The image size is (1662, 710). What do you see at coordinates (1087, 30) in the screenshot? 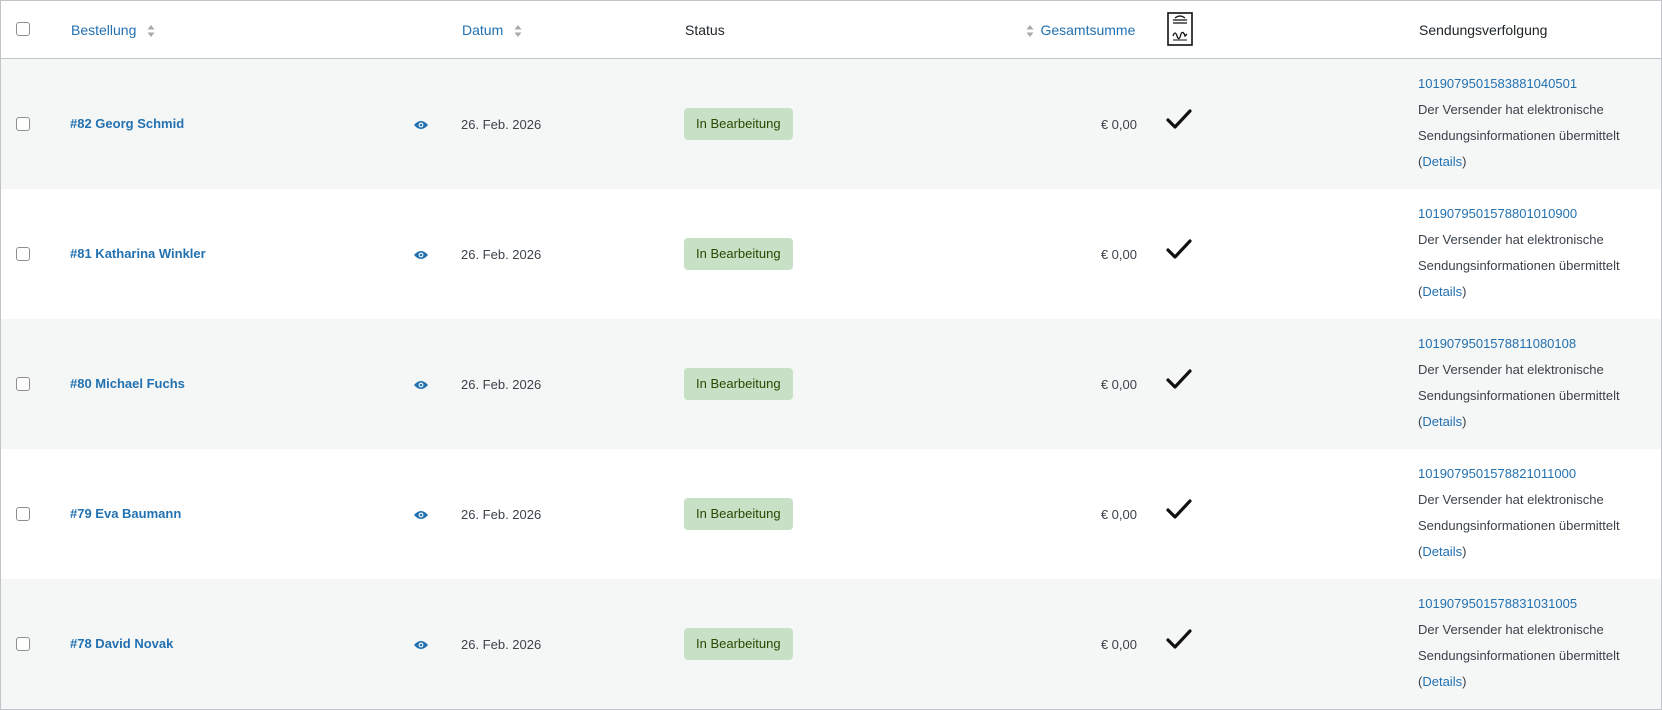
I see `total-header-label: Gesamtsumme` at bounding box center [1087, 30].